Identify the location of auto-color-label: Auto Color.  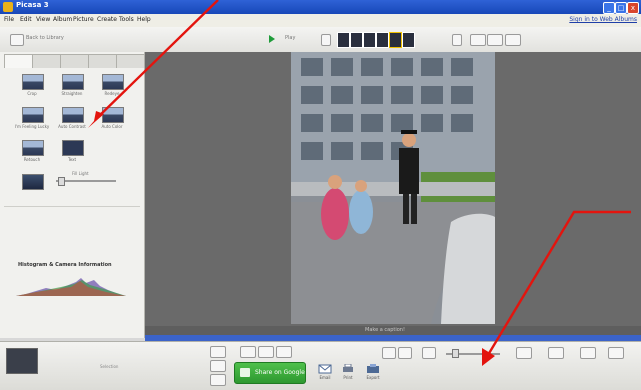
(112, 126).